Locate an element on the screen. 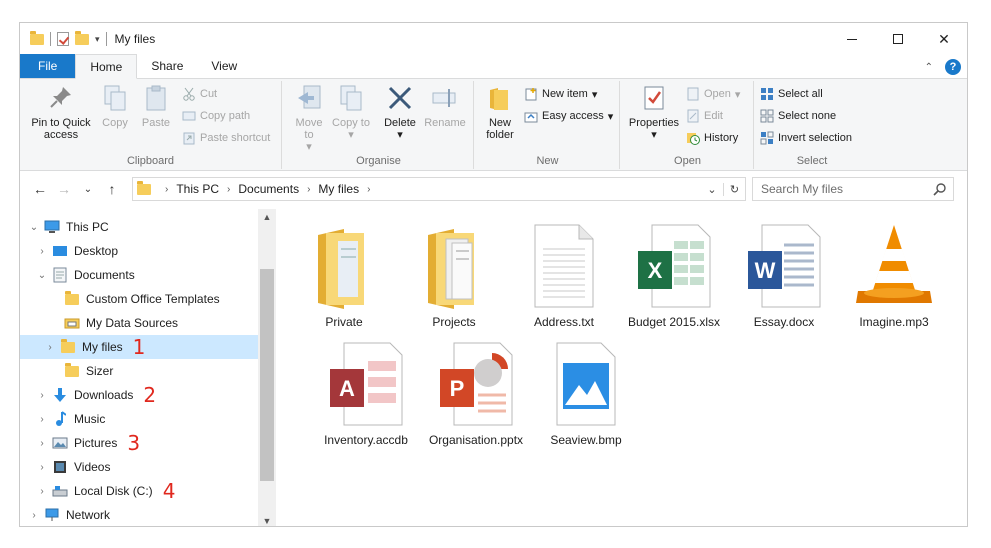  tree-item-videos: › Videos is located at coordinates (139, 467).